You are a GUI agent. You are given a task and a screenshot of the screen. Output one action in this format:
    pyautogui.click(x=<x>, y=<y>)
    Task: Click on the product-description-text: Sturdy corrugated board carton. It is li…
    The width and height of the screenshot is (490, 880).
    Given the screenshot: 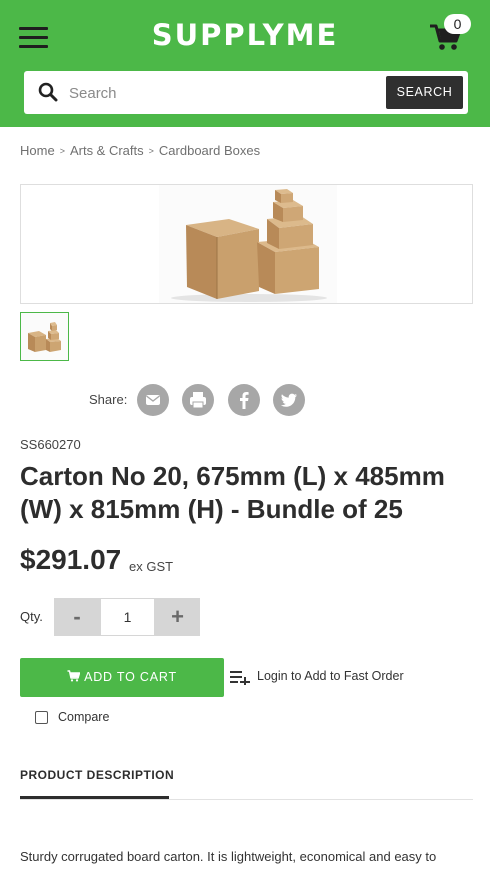 What is the action you would take?
    pyautogui.click(x=228, y=856)
    